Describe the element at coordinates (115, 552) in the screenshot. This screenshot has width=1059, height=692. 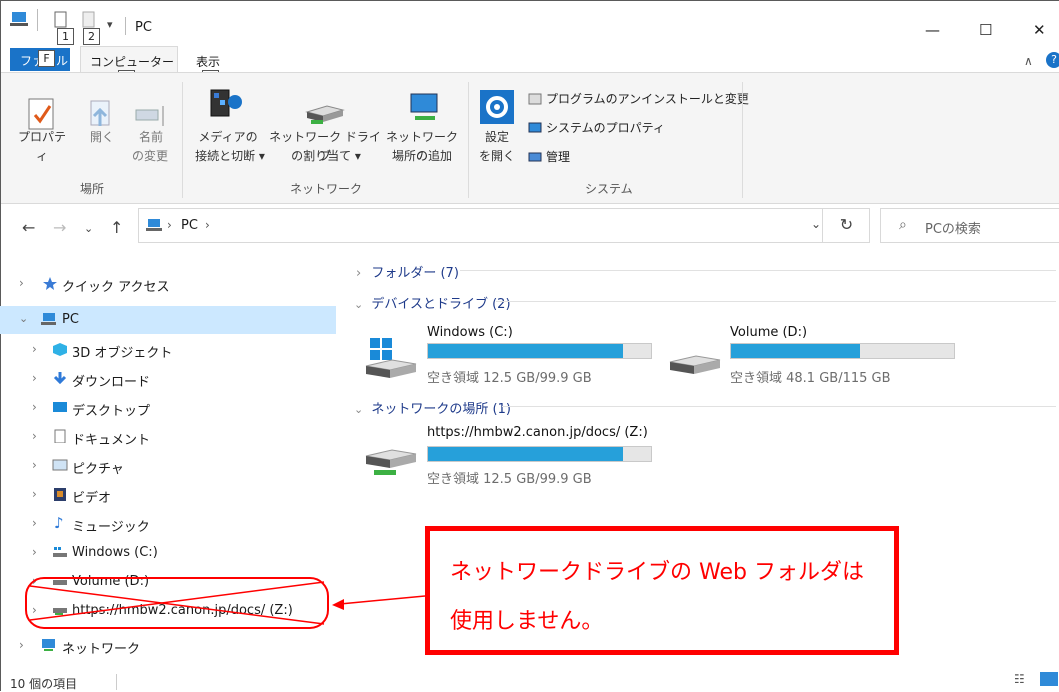
I see `nav-label: Windows (C:)` at that location.